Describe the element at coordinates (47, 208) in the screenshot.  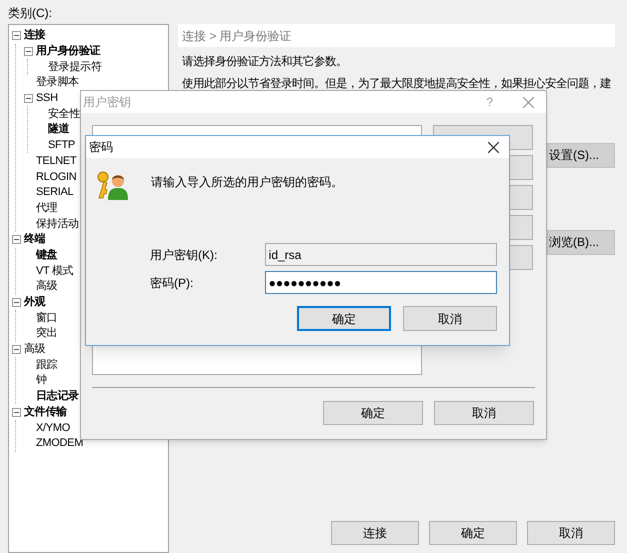
I see `tree-item: 代理` at that location.